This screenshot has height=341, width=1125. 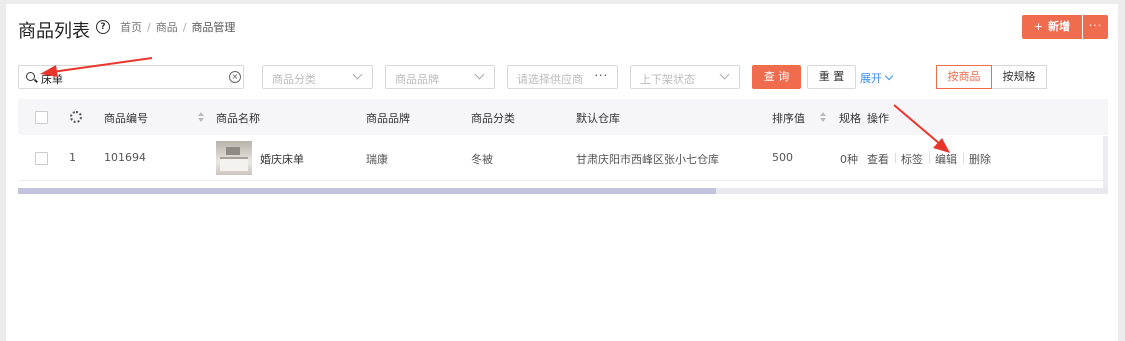 What do you see at coordinates (550, 79) in the screenshot?
I see `supplier-placeholder: 请选择供应商` at bounding box center [550, 79].